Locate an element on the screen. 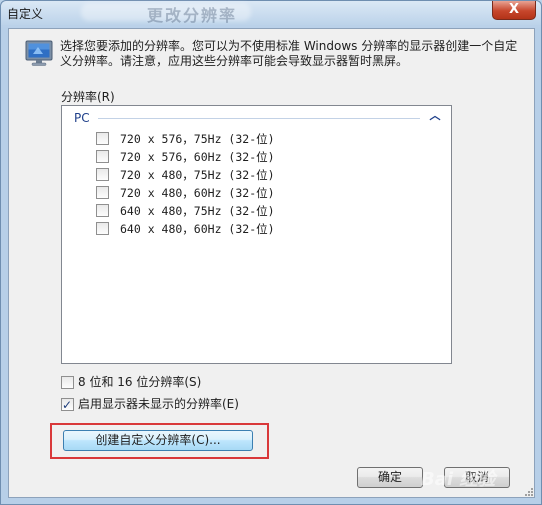 The width and height of the screenshot is (542, 505). list-item: 720 x 480，60Hz (32-位) is located at coordinates (246, 193).